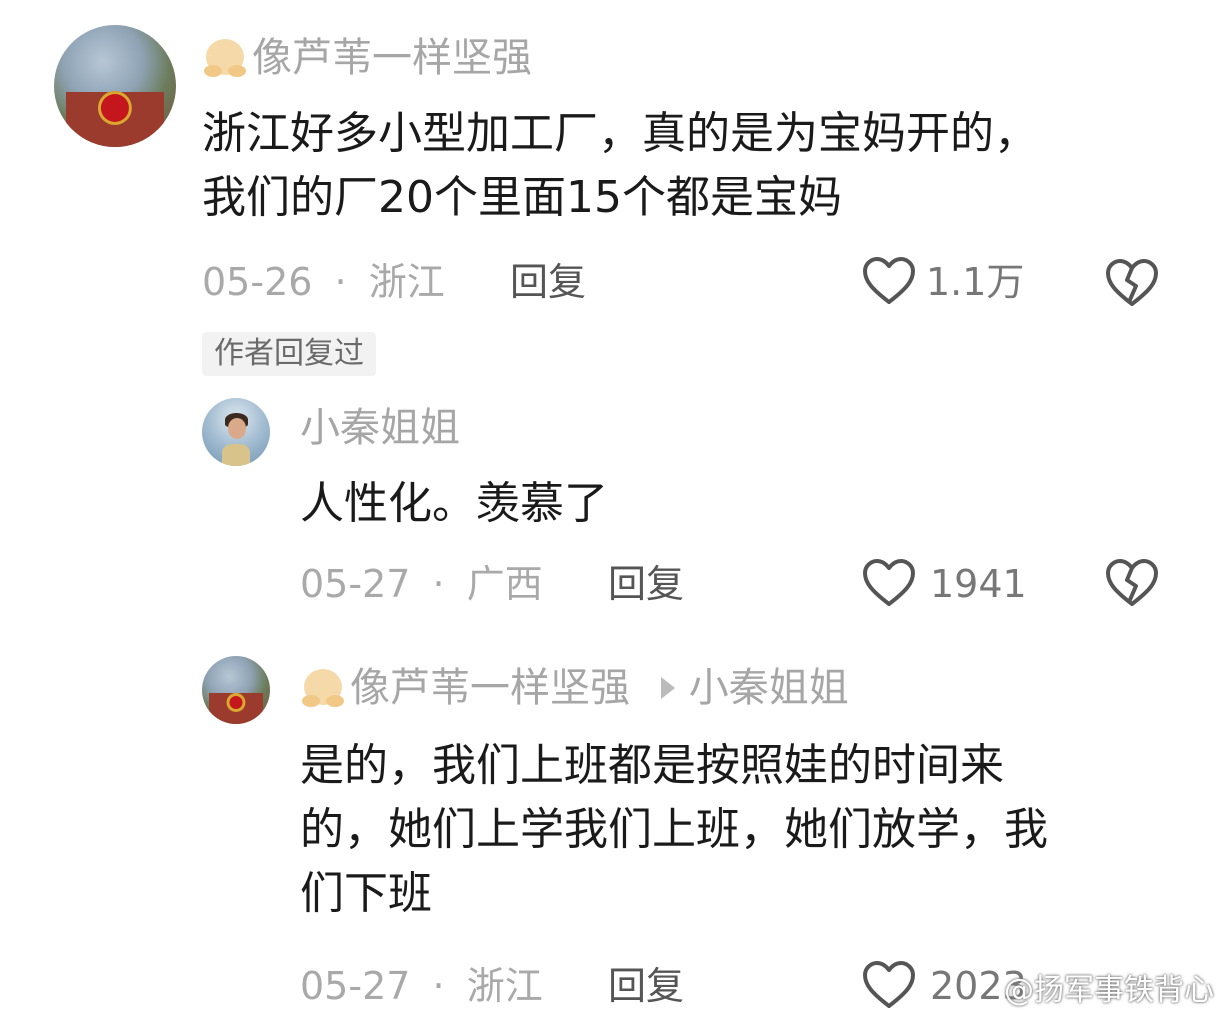 This screenshot has height=1017, width=1224. What do you see at coordinates (667, 688) in the screenshot?
I see `play-arrow-icon` at bounding box center [667, 688].